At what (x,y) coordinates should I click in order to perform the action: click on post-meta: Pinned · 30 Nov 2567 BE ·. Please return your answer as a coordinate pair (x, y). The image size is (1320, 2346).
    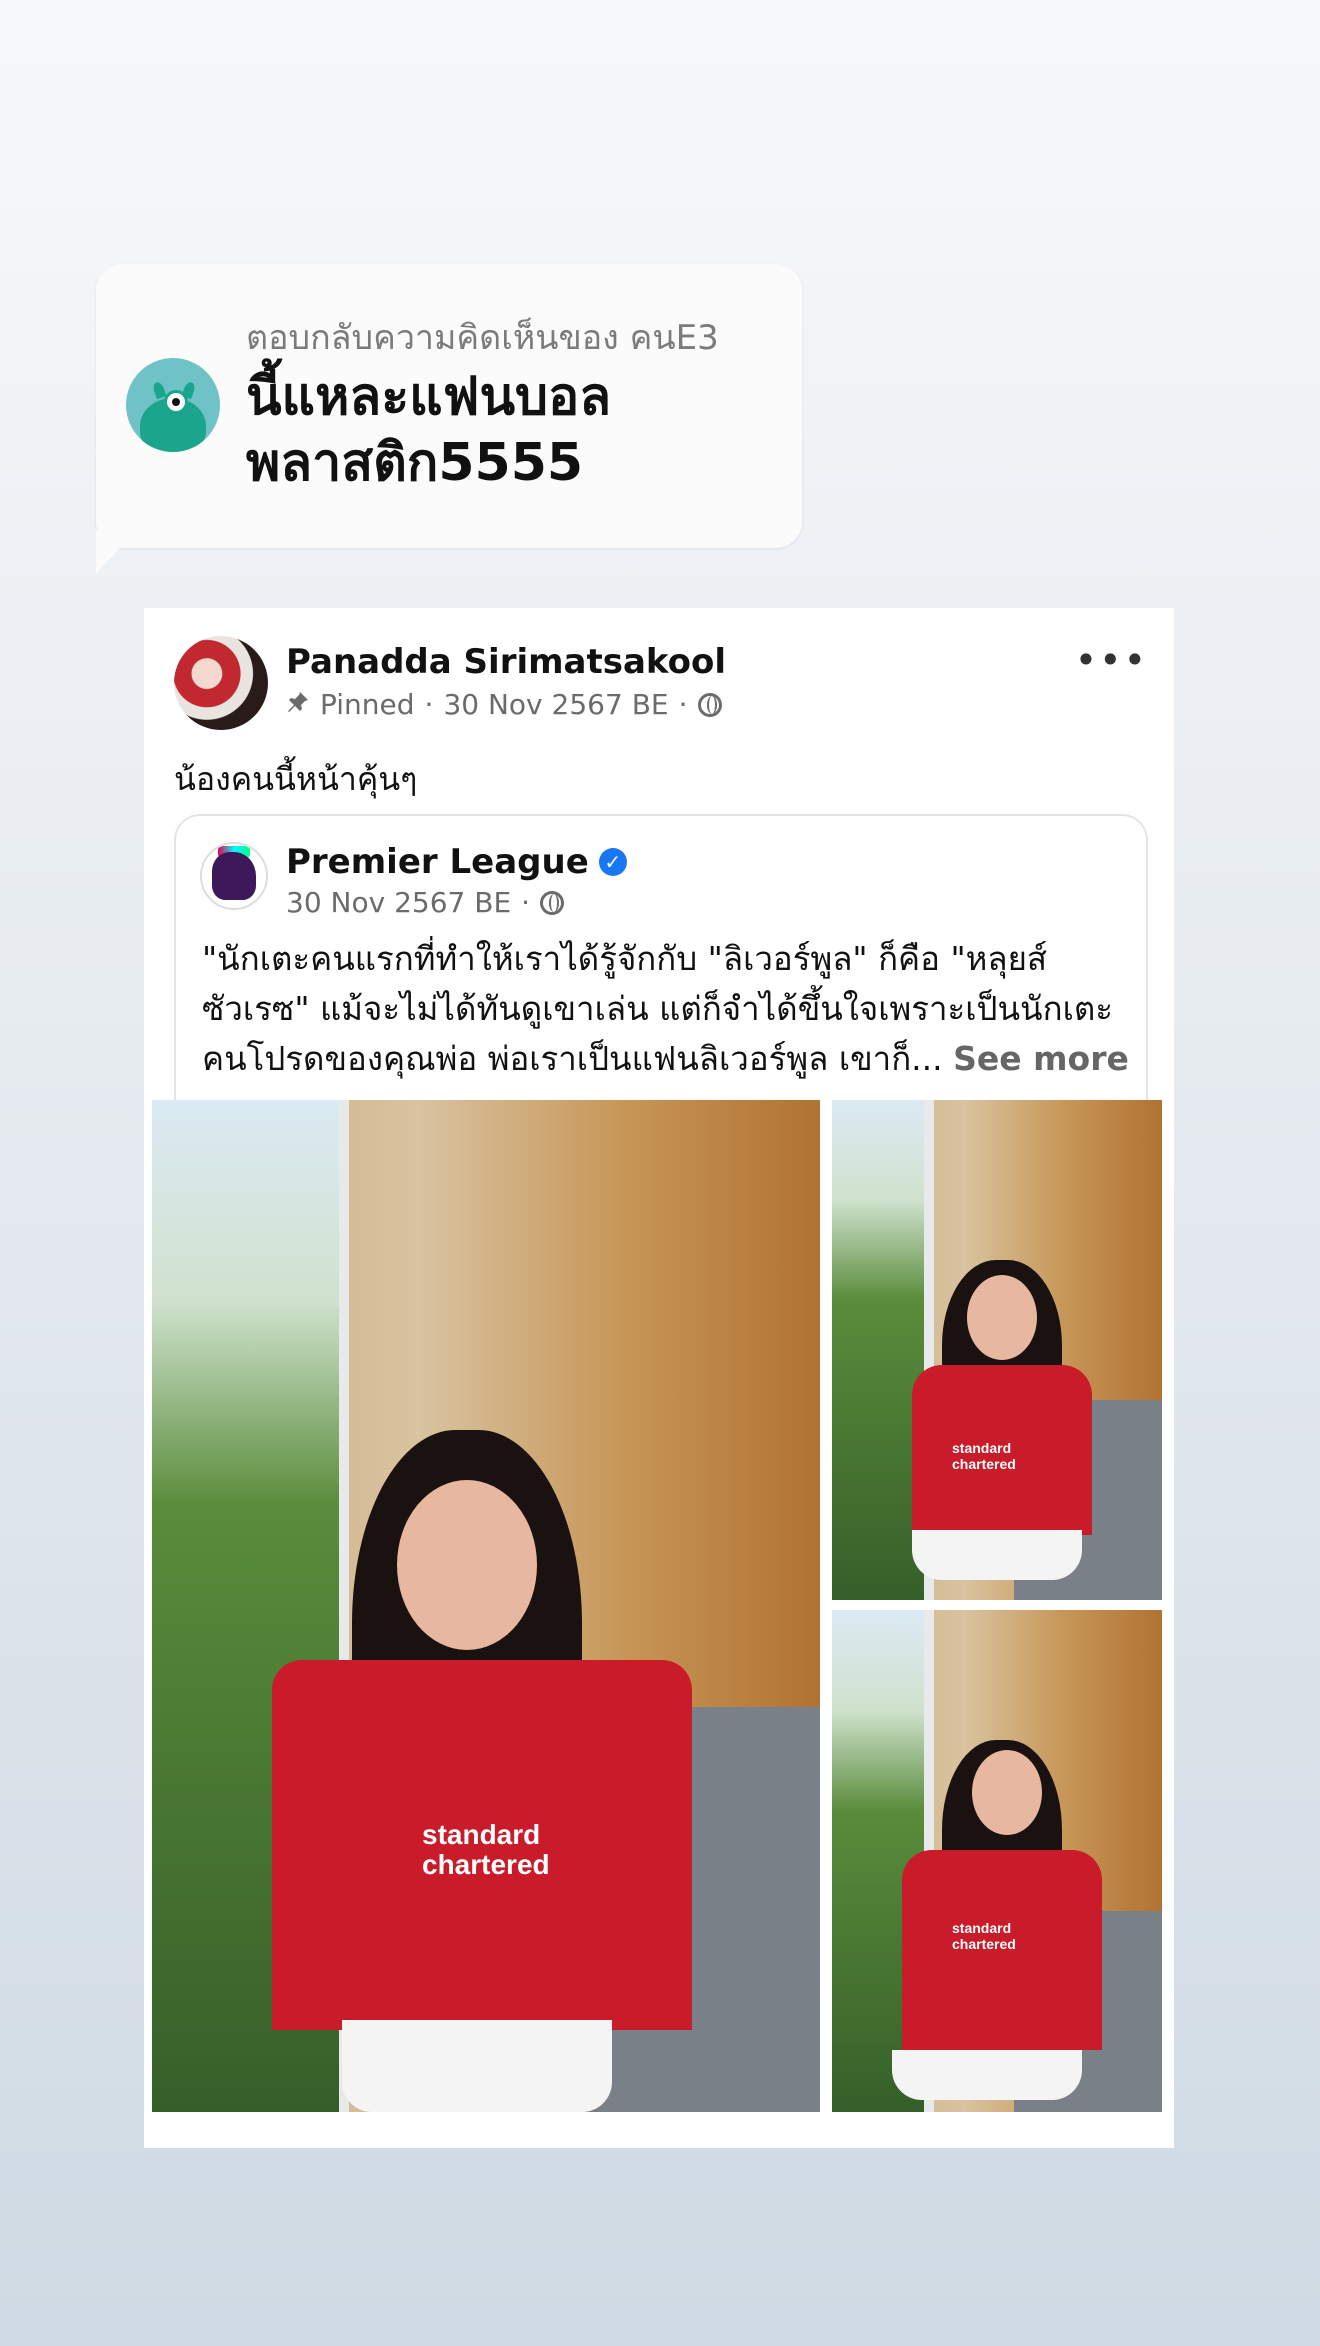
    Looking at the image, I should click on (504, 704).